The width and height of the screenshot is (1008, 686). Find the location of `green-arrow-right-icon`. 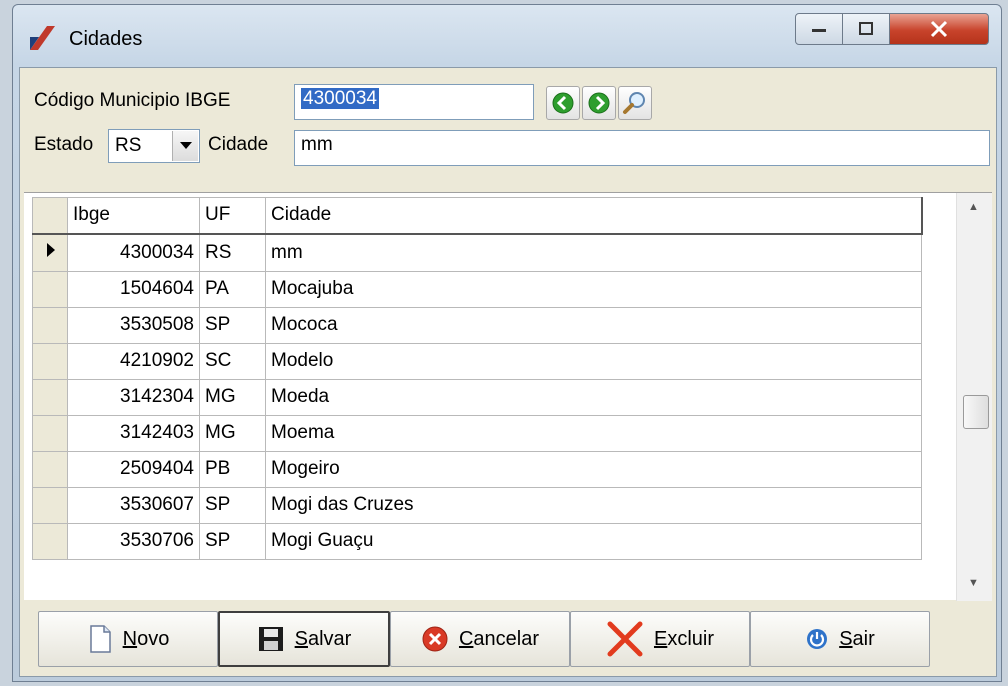

green-arrow-right-icon is located at coordinates (599, 103).